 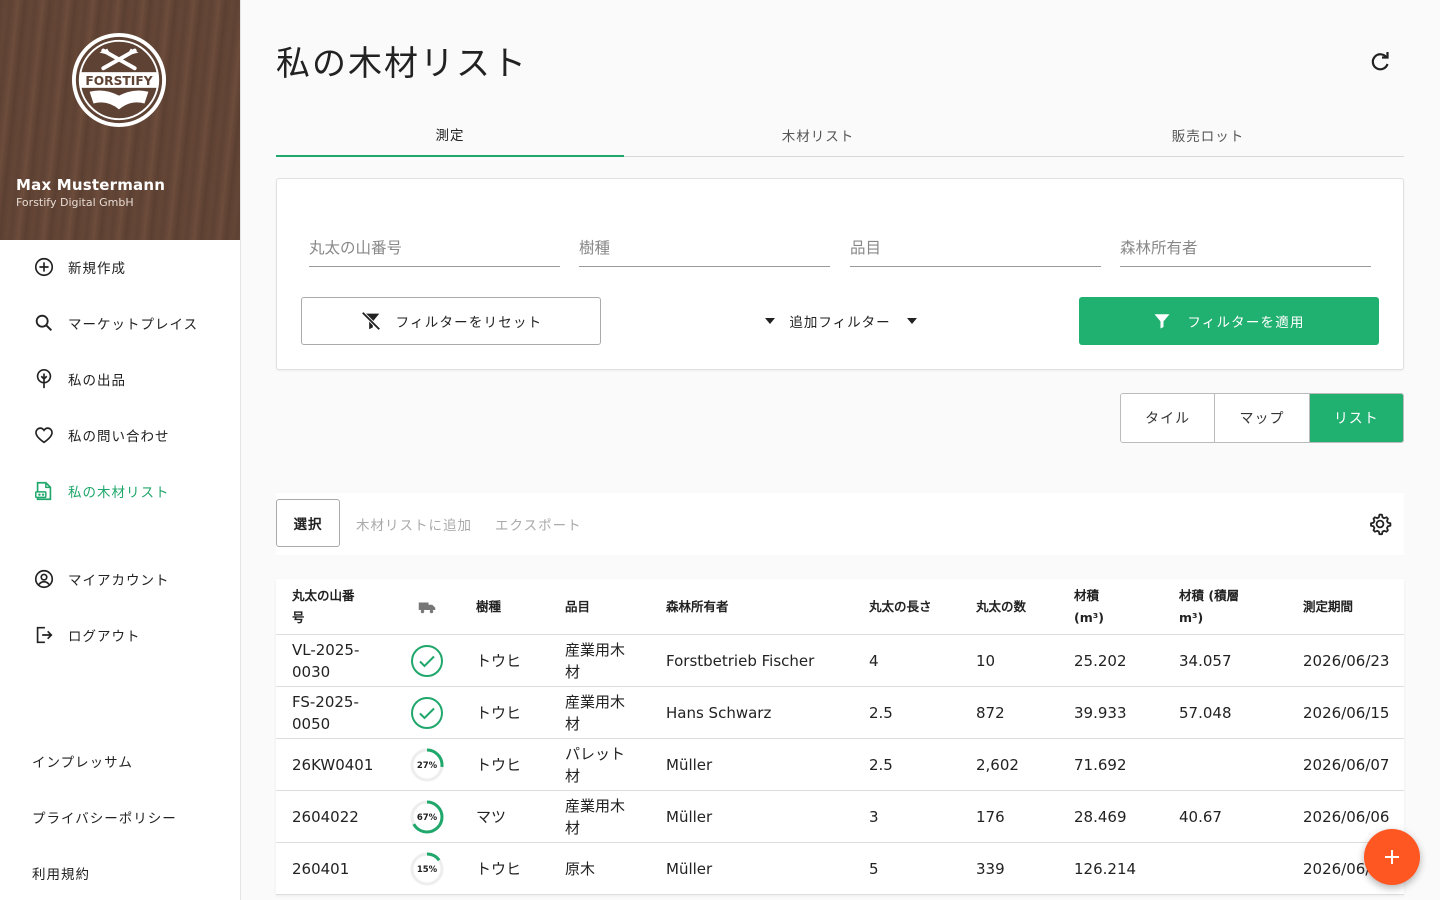 What do you see at coordinates (120, 379) in the screenshot?
I see `nav-item-my-listings: 私の出品` at bounding box center [120, 379].